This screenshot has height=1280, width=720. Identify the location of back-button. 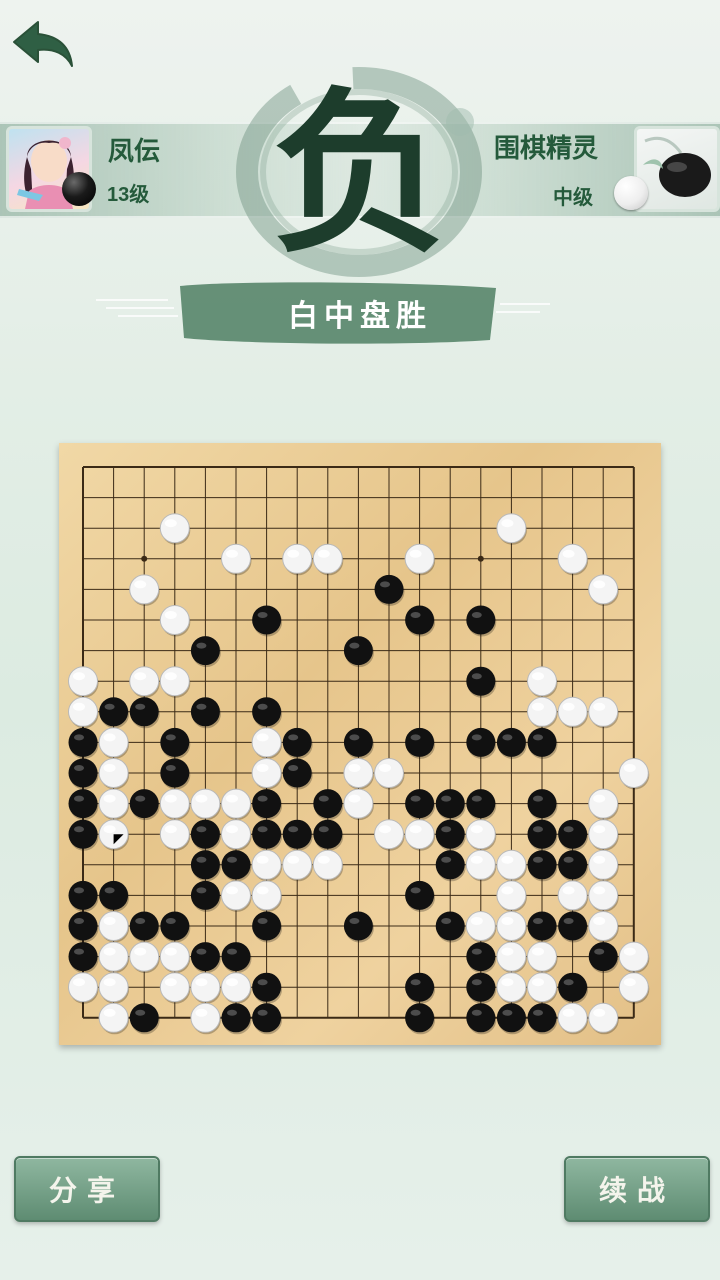
(43, 45).